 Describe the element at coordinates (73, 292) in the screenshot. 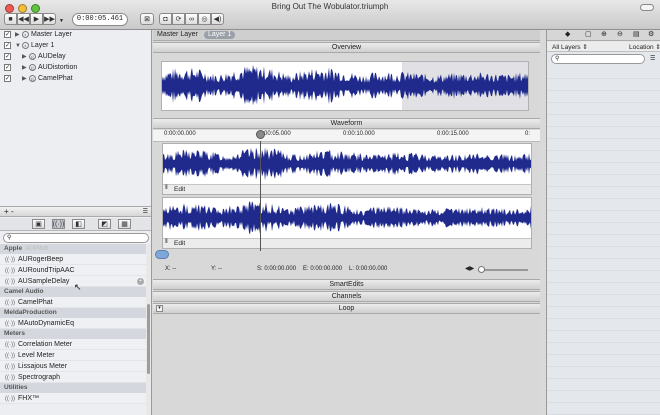

I see `plugin-category-header: Camel Audio` at that location.